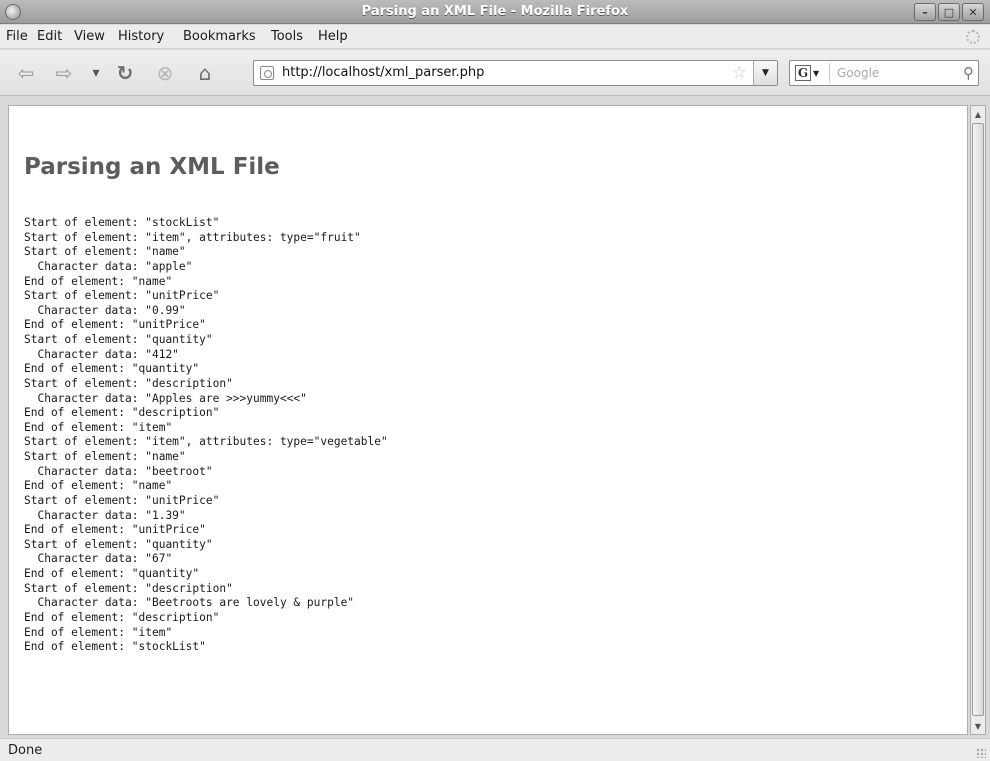 The image size is (990, 761). I want to click on menu-view: View, so click(89, 36).